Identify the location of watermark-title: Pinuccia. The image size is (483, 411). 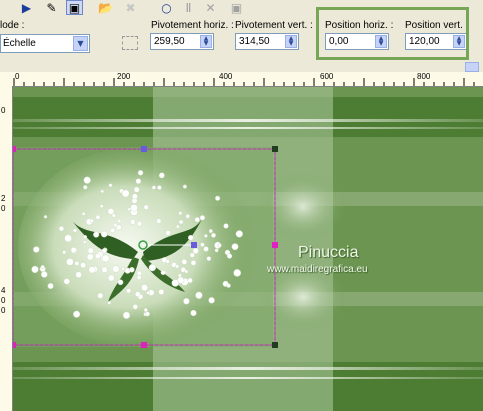
(328, 252).